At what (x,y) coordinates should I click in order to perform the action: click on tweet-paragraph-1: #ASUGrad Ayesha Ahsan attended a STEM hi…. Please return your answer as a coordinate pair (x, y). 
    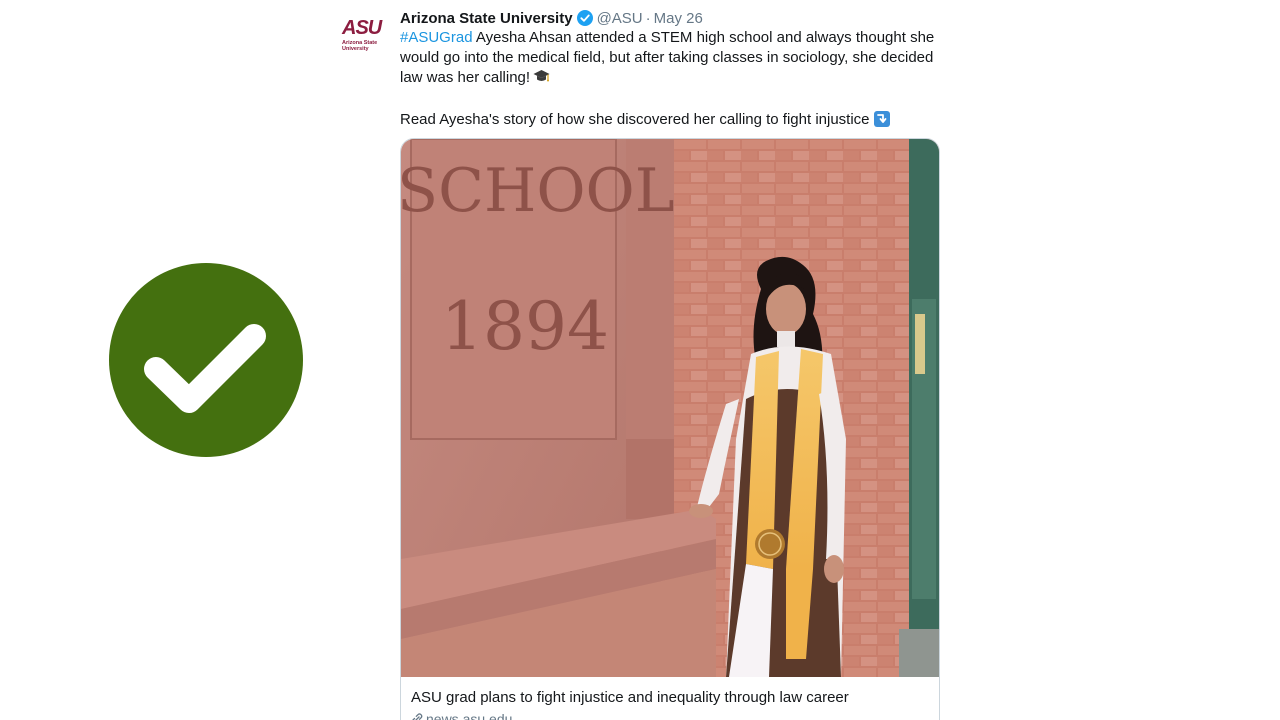
    Looking at the image, I should click on (672, 59).